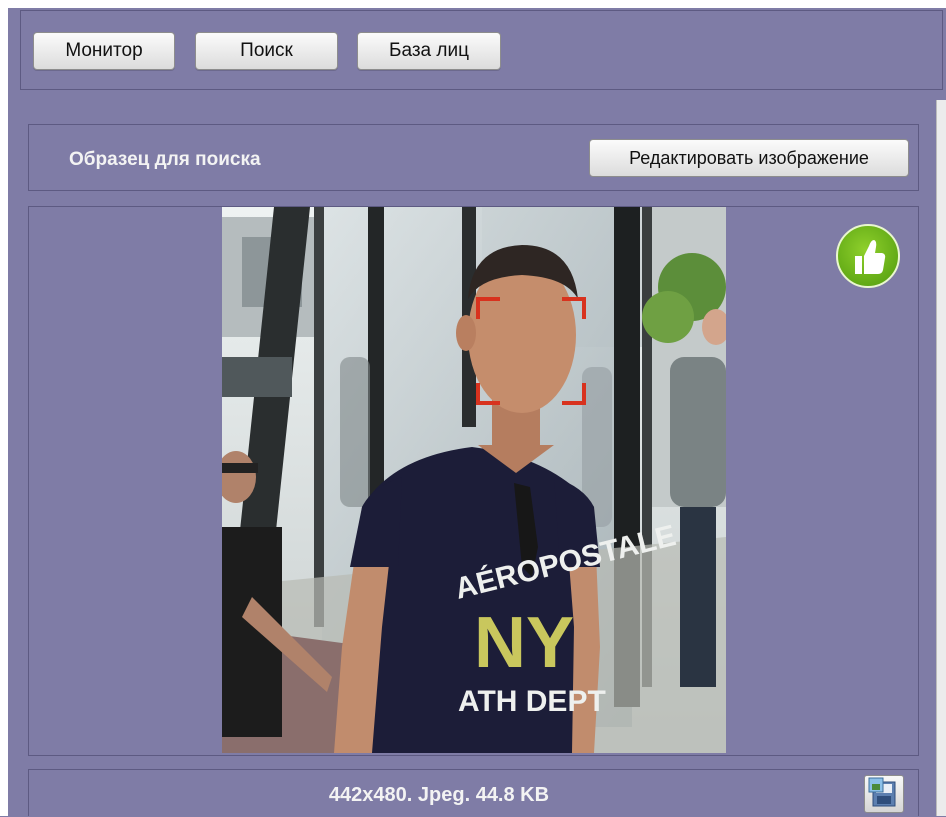  I want to click on search-sample-title: Образец для поиска, so click(165, 159).